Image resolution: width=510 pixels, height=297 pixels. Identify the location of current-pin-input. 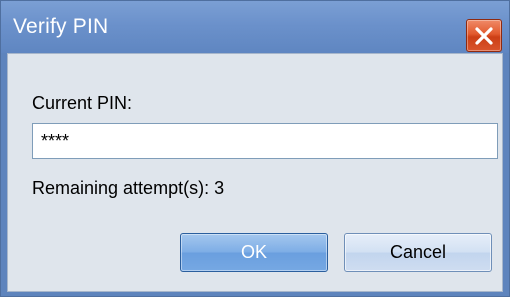
(265, 141).